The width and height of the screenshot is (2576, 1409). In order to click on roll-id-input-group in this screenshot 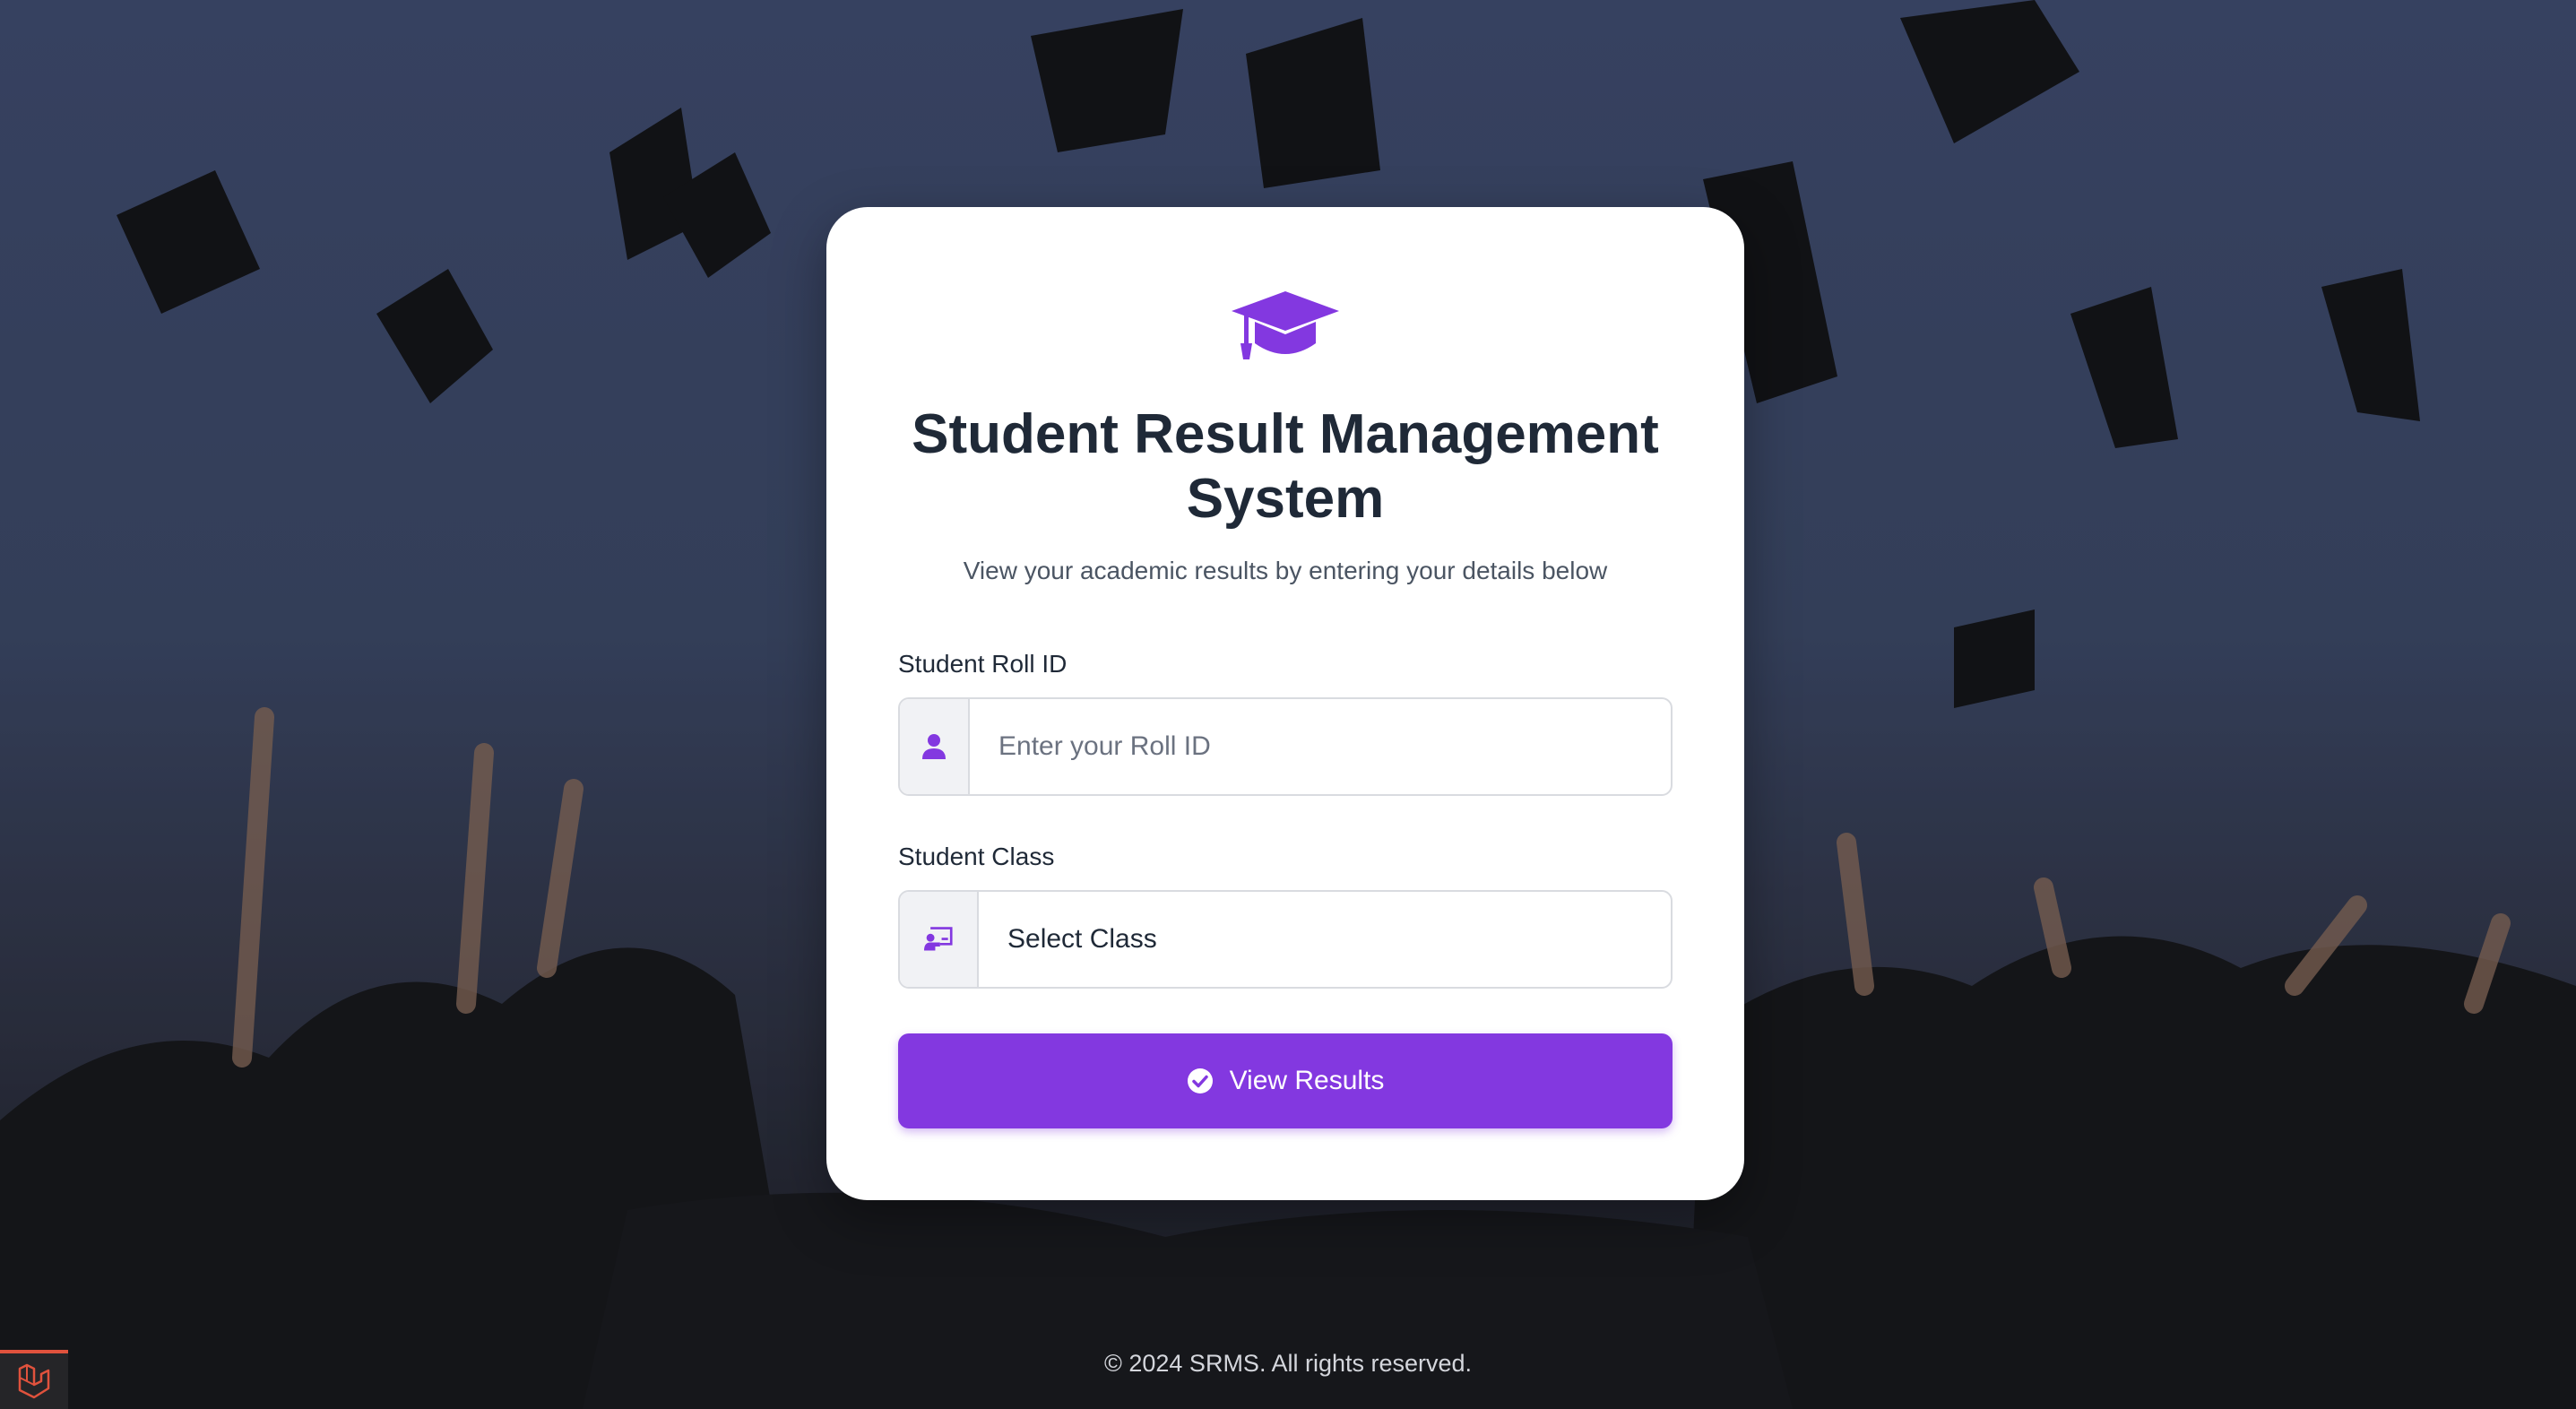, I will do `click(1285, 746)`.